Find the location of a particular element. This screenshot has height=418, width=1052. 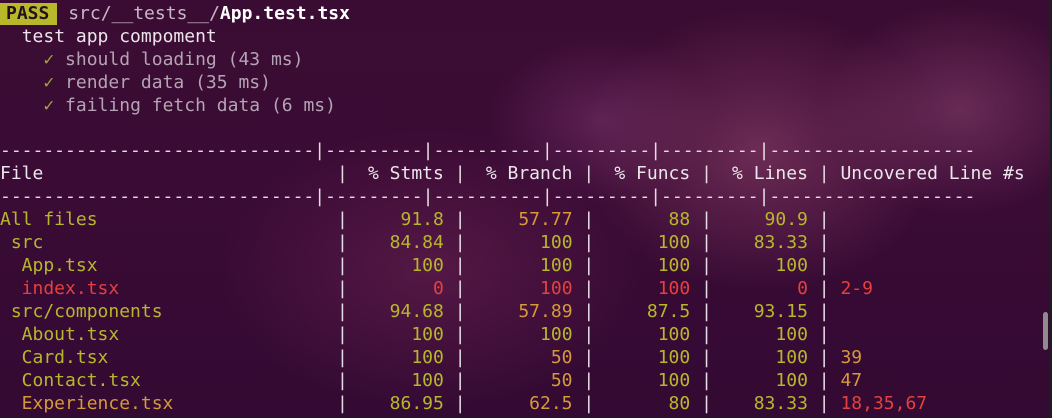

test-path-dir: src/__tests__/ is located at coordinates (144, 13).